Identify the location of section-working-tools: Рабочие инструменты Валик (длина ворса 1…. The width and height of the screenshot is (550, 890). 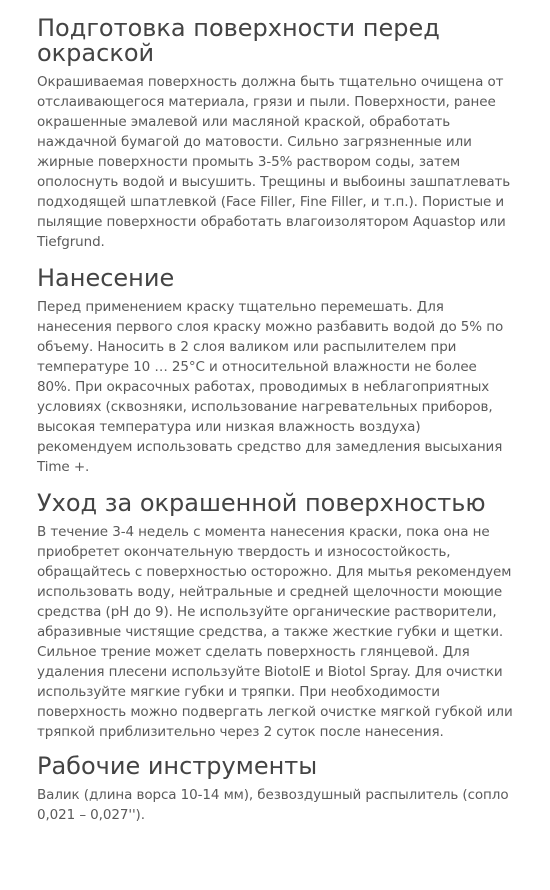
(275, 789).